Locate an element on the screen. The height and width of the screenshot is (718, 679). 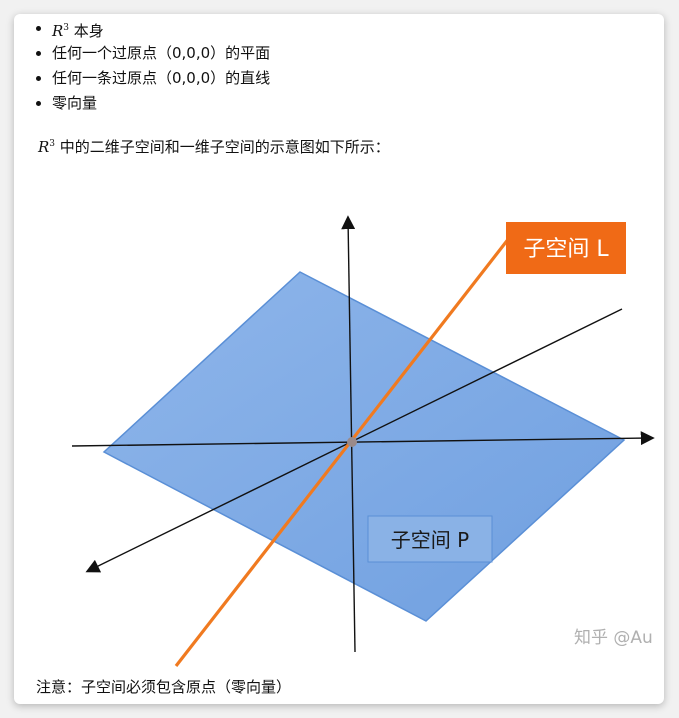
list-item: 任何一个过原点（0,0,0）的平面 is located at coordinates (152, 53).